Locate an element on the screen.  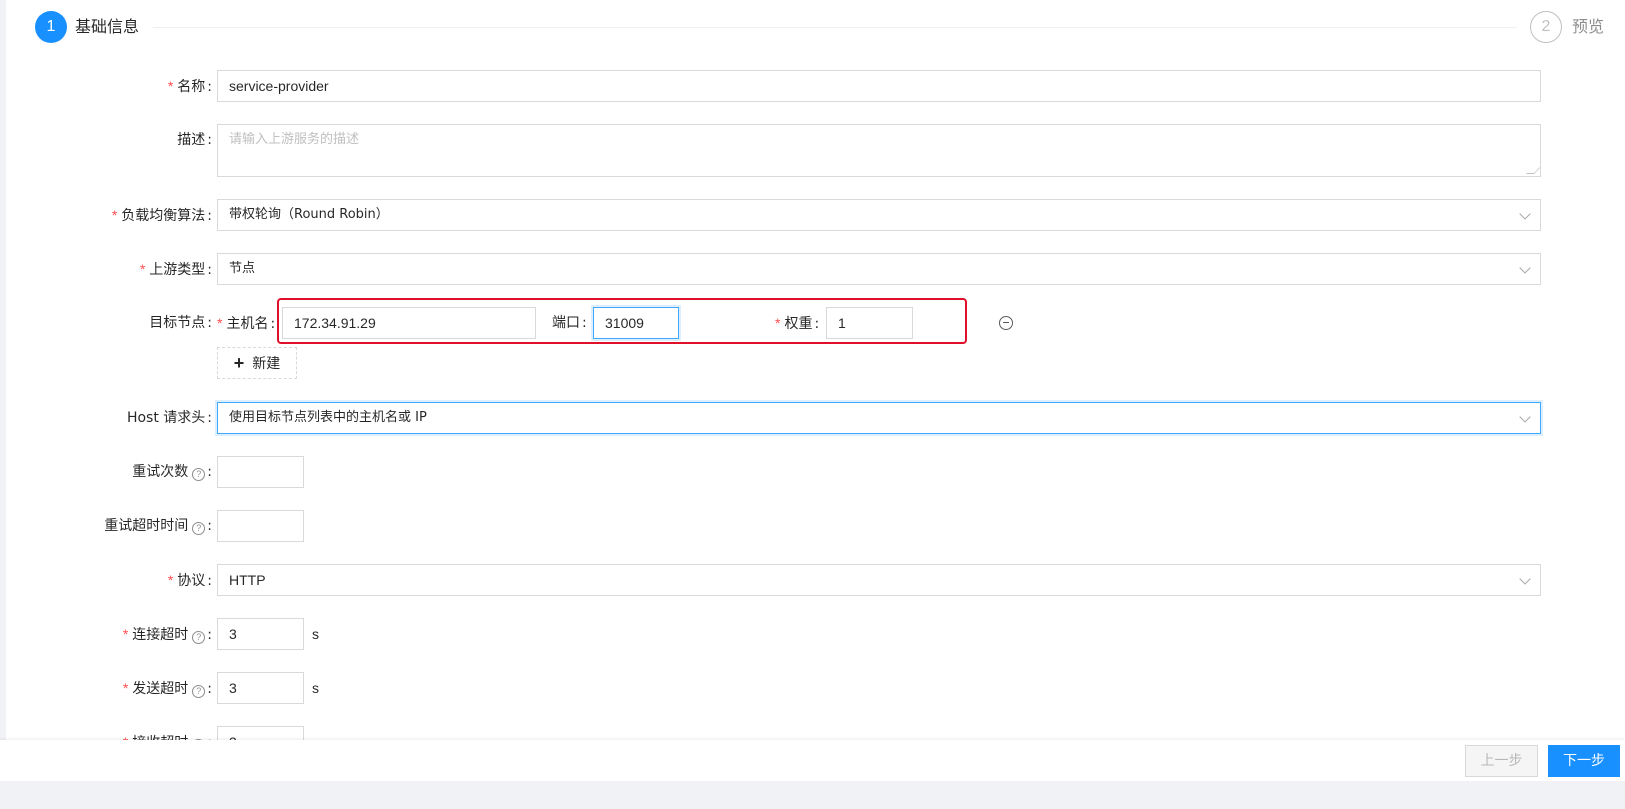
form-row-retries: 重试次数?: is located at coordinates (815, 473).